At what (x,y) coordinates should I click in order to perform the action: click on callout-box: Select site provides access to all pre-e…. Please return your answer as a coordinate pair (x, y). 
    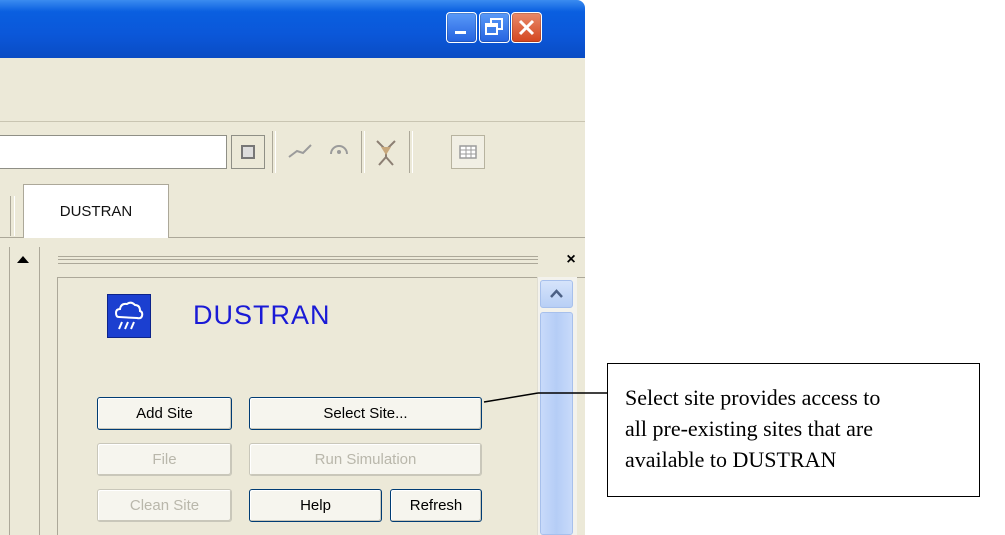
    Looking at the image, I should click on (793, 430).